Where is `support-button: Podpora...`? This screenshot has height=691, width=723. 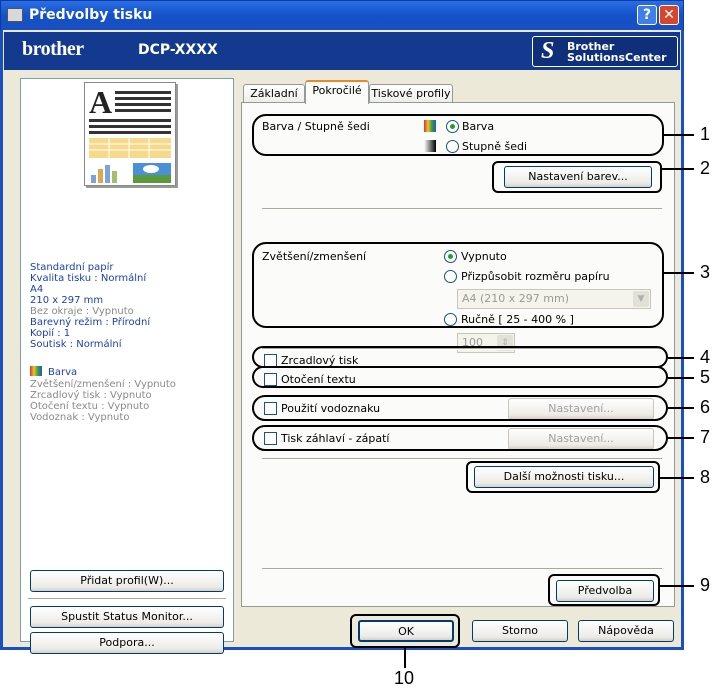 support-button: Podpora... is located at coordinates (127, 643).